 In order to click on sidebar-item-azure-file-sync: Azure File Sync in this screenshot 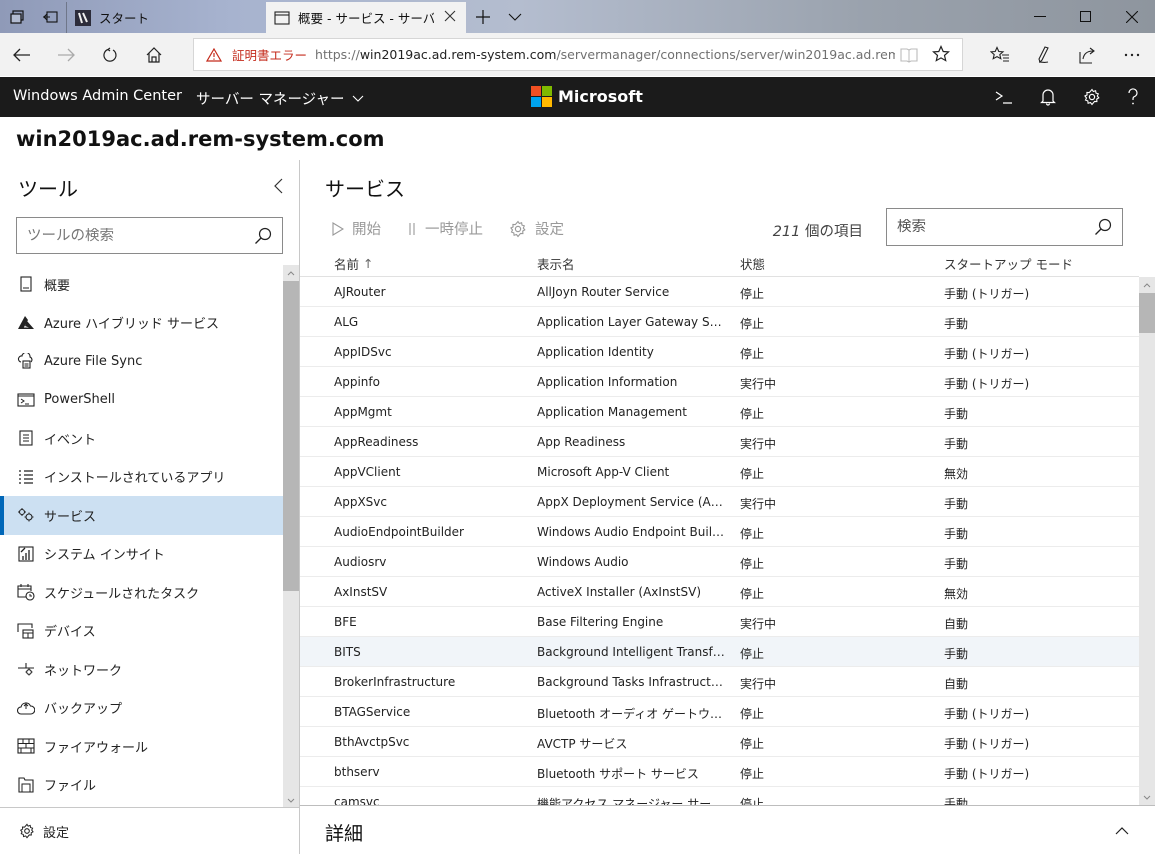, I will do `click(141, 361)`.